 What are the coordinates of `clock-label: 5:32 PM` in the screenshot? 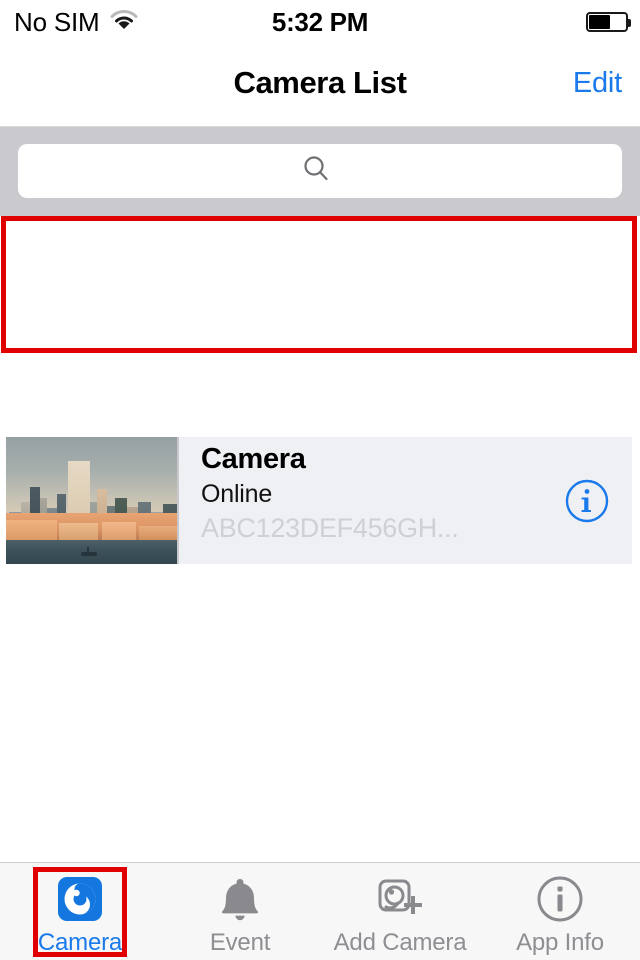 It's located at (320, 21).